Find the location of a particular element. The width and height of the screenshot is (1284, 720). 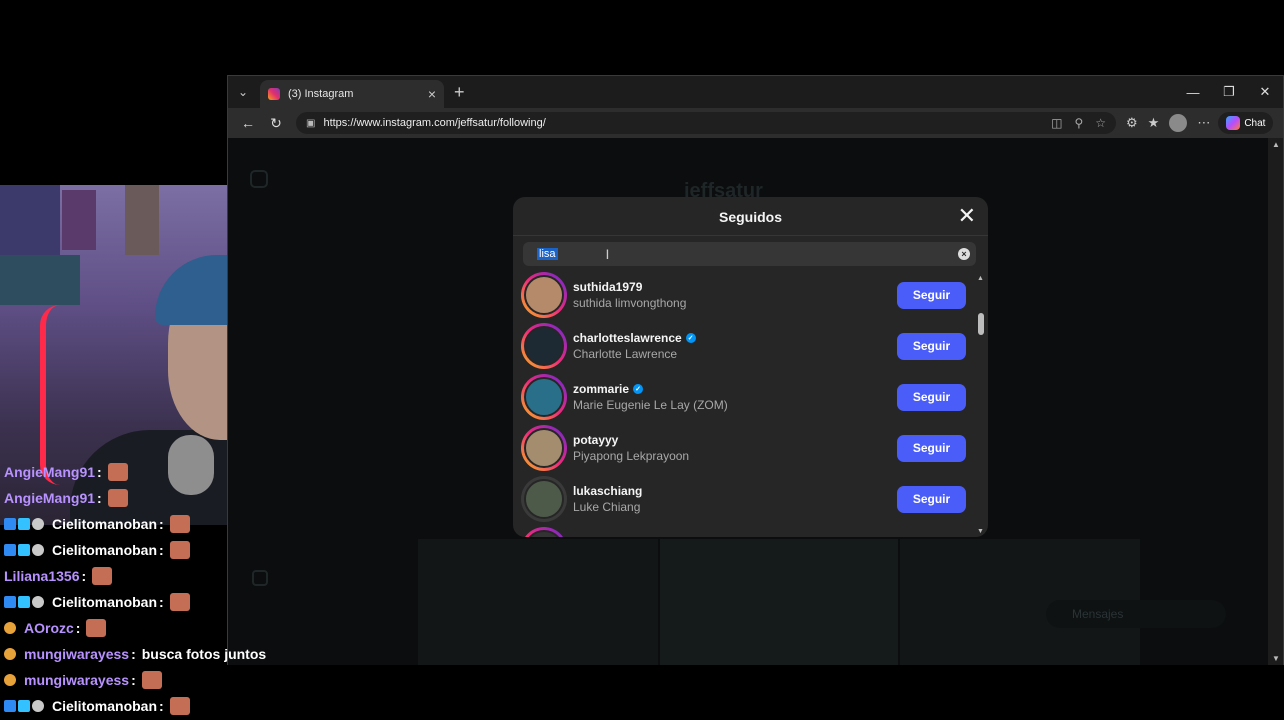

back-icon: ← is located at coordinates (248, 123).